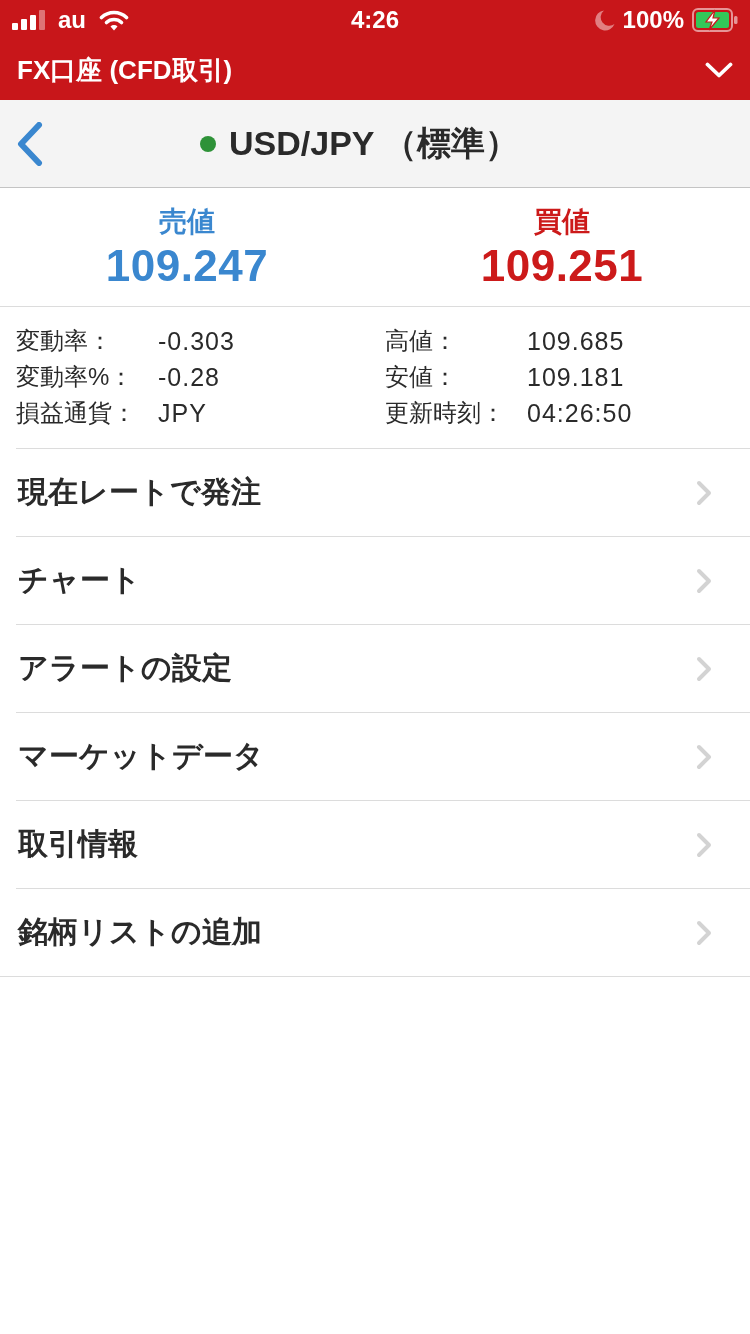 This screenshot has width=750, height=1334. I want to click on stat-label: 変動率%：, so click(75, 377).